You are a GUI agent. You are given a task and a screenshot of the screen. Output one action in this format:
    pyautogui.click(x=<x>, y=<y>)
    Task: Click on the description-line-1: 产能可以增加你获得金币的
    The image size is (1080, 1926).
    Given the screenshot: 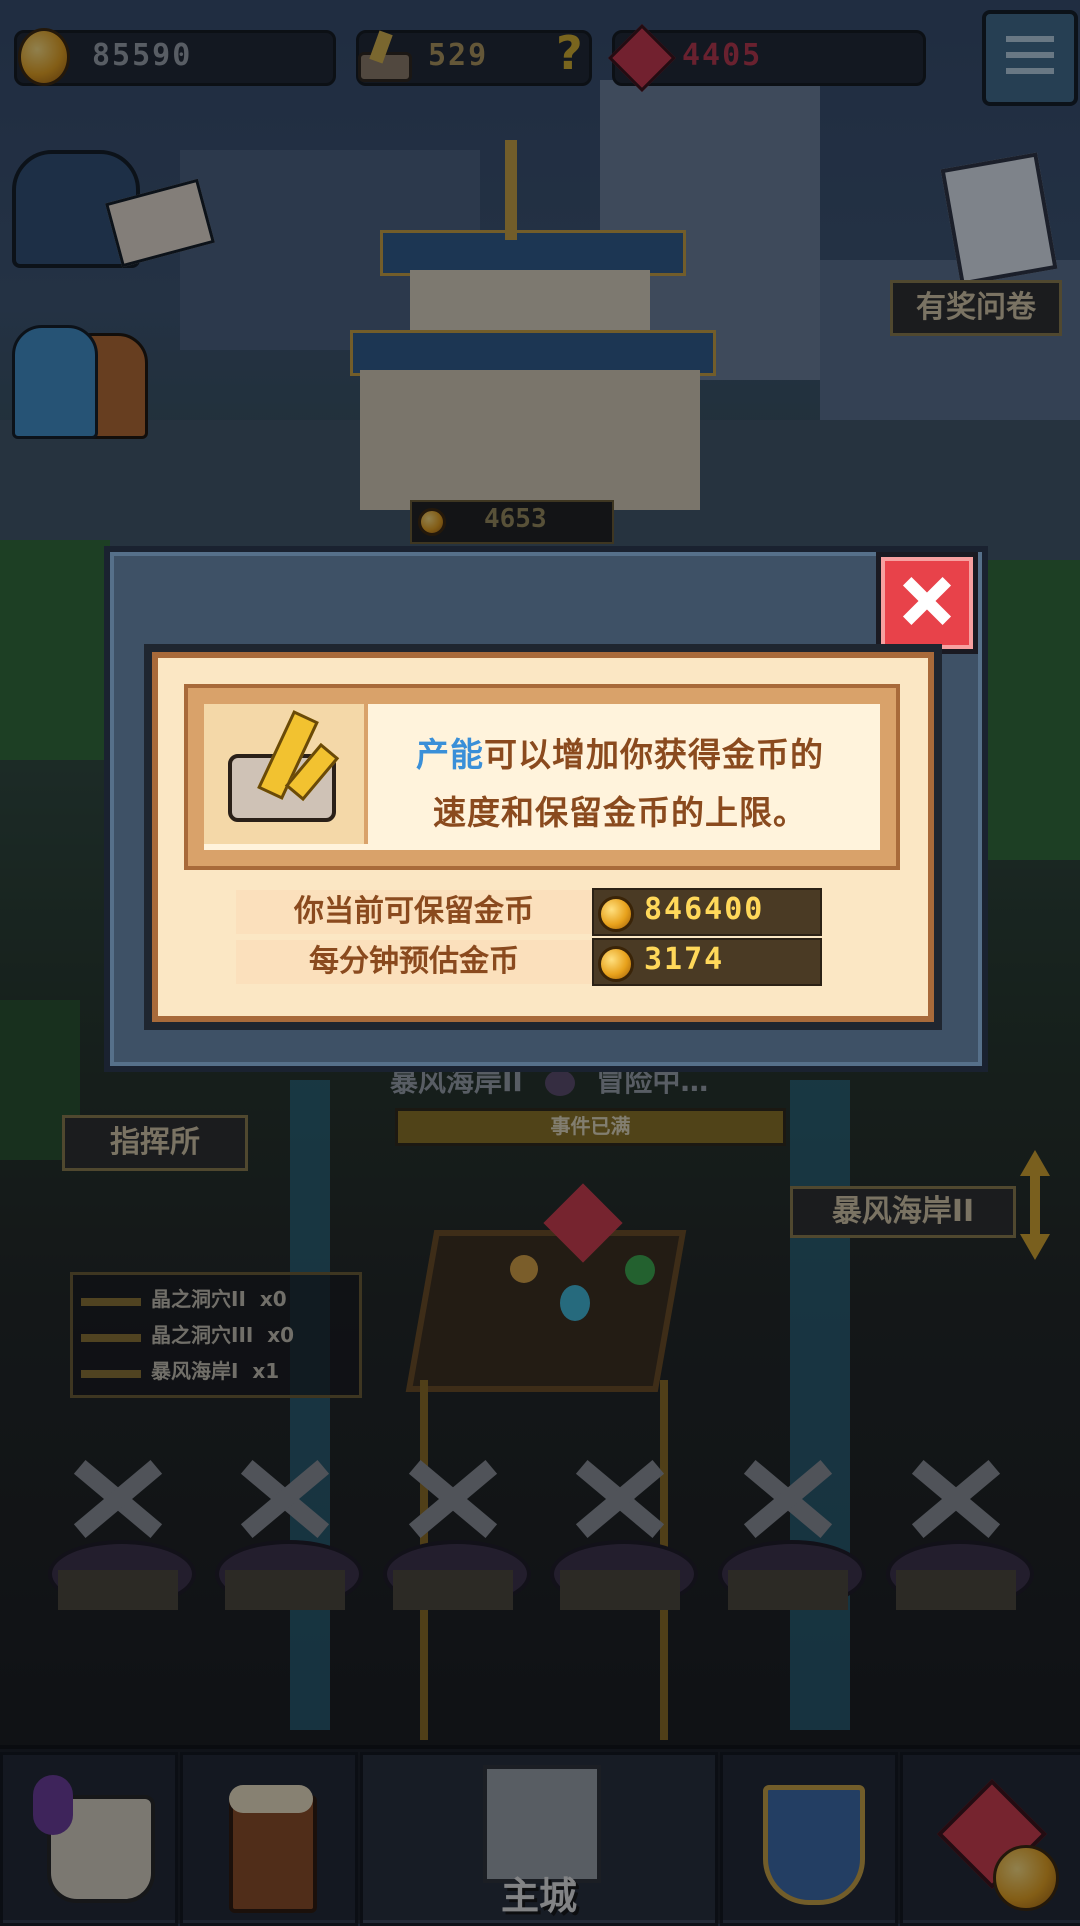 What is the action you would take?
    pyautogui.click(x=620, y=752)
    